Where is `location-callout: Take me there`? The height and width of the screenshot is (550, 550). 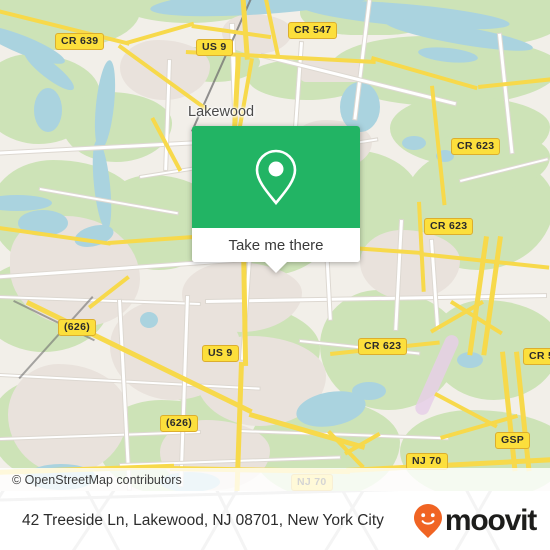
location-callout: Take me there is located at coordinates (276, 199).